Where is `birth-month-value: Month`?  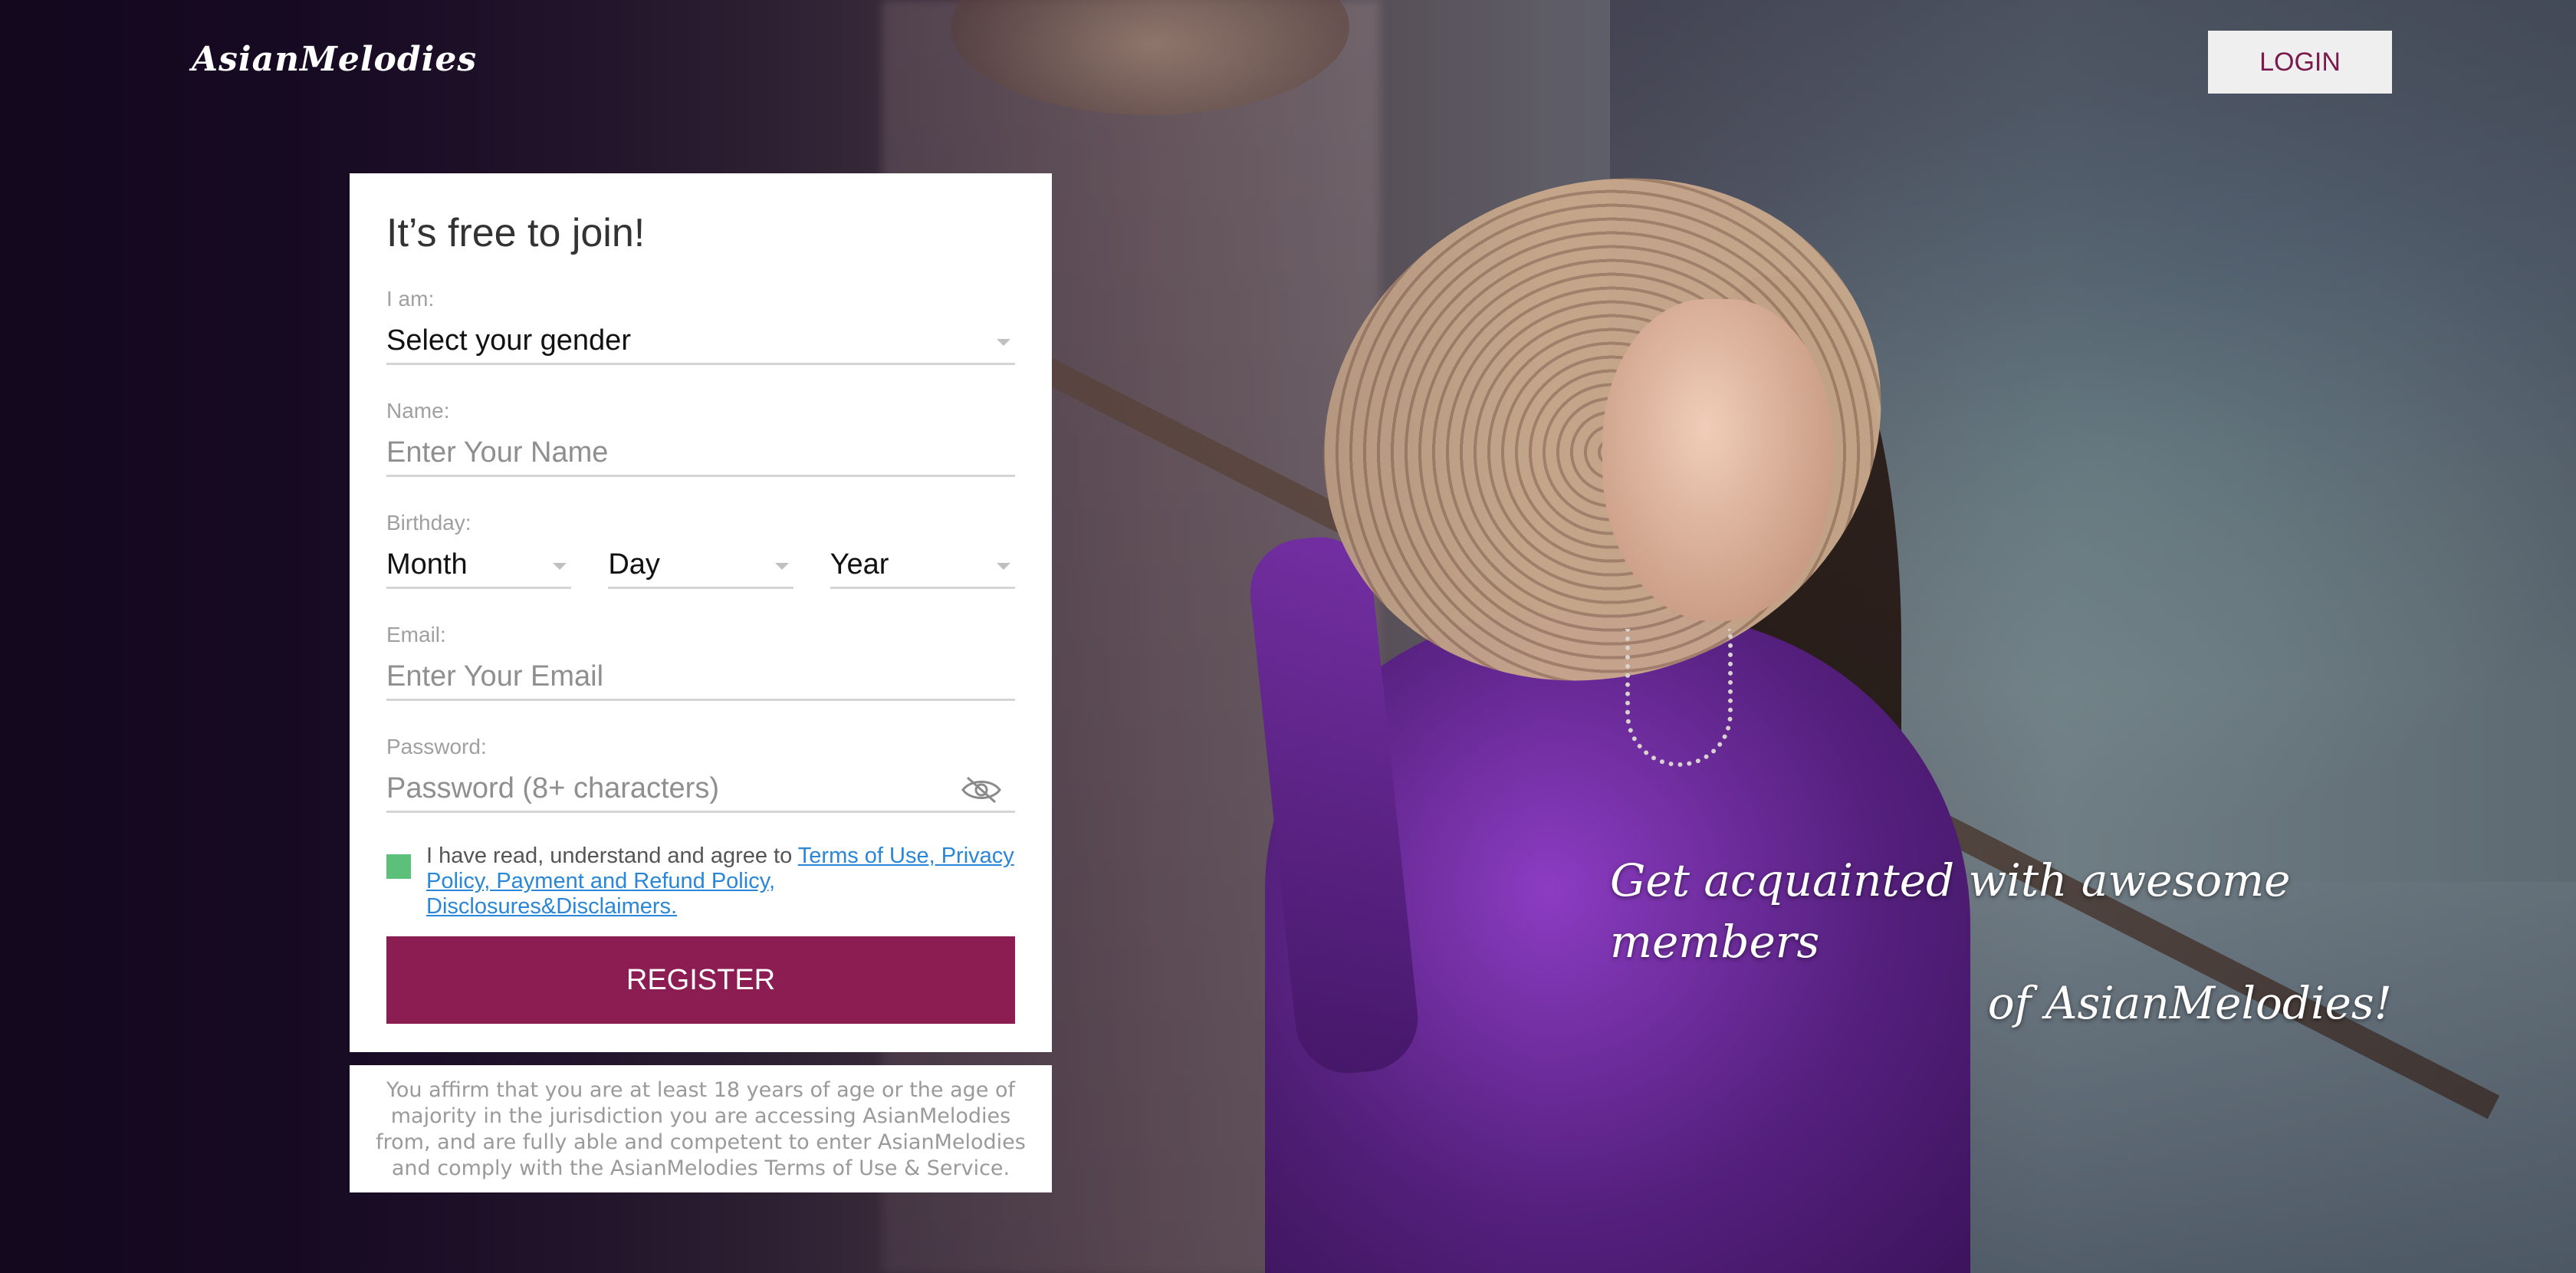
birth-month-value: Month is located at coordinates (427, 564).